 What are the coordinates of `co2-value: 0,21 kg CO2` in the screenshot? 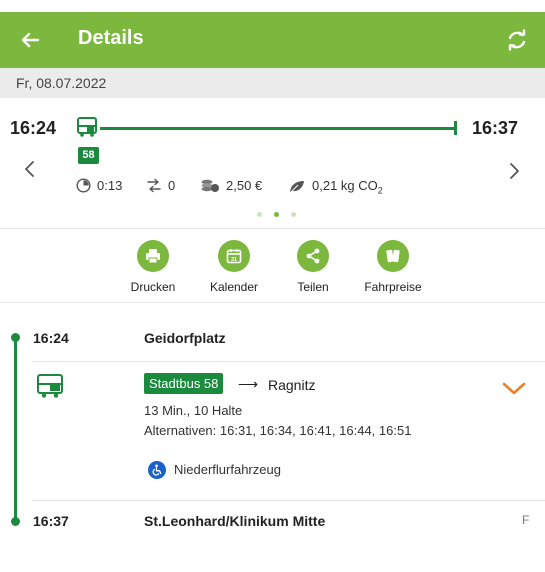 It's located at (347, 187).